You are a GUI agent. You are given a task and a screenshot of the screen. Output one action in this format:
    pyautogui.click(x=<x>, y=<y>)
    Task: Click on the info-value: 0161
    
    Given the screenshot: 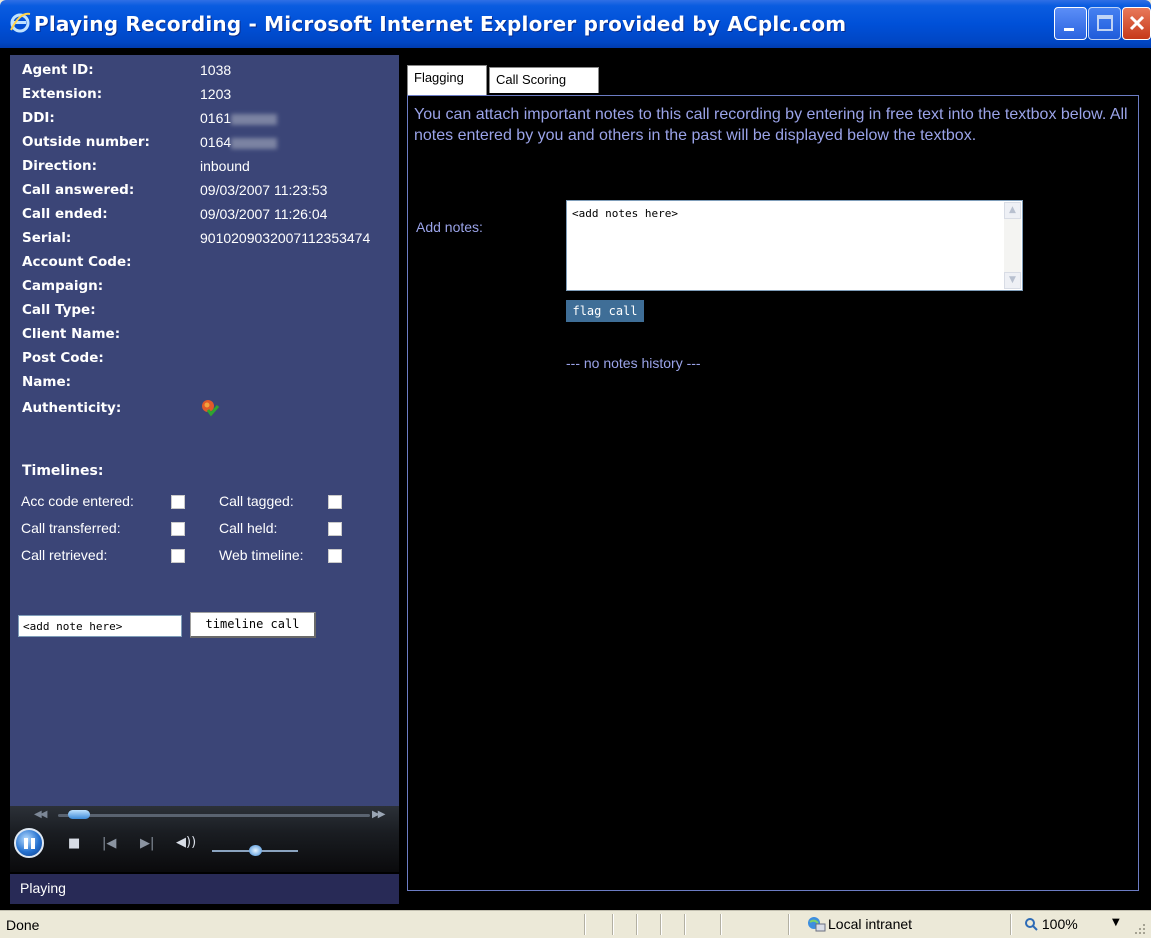 What is the action you would take?
    pyautogui.click(x=239, y=118)
    